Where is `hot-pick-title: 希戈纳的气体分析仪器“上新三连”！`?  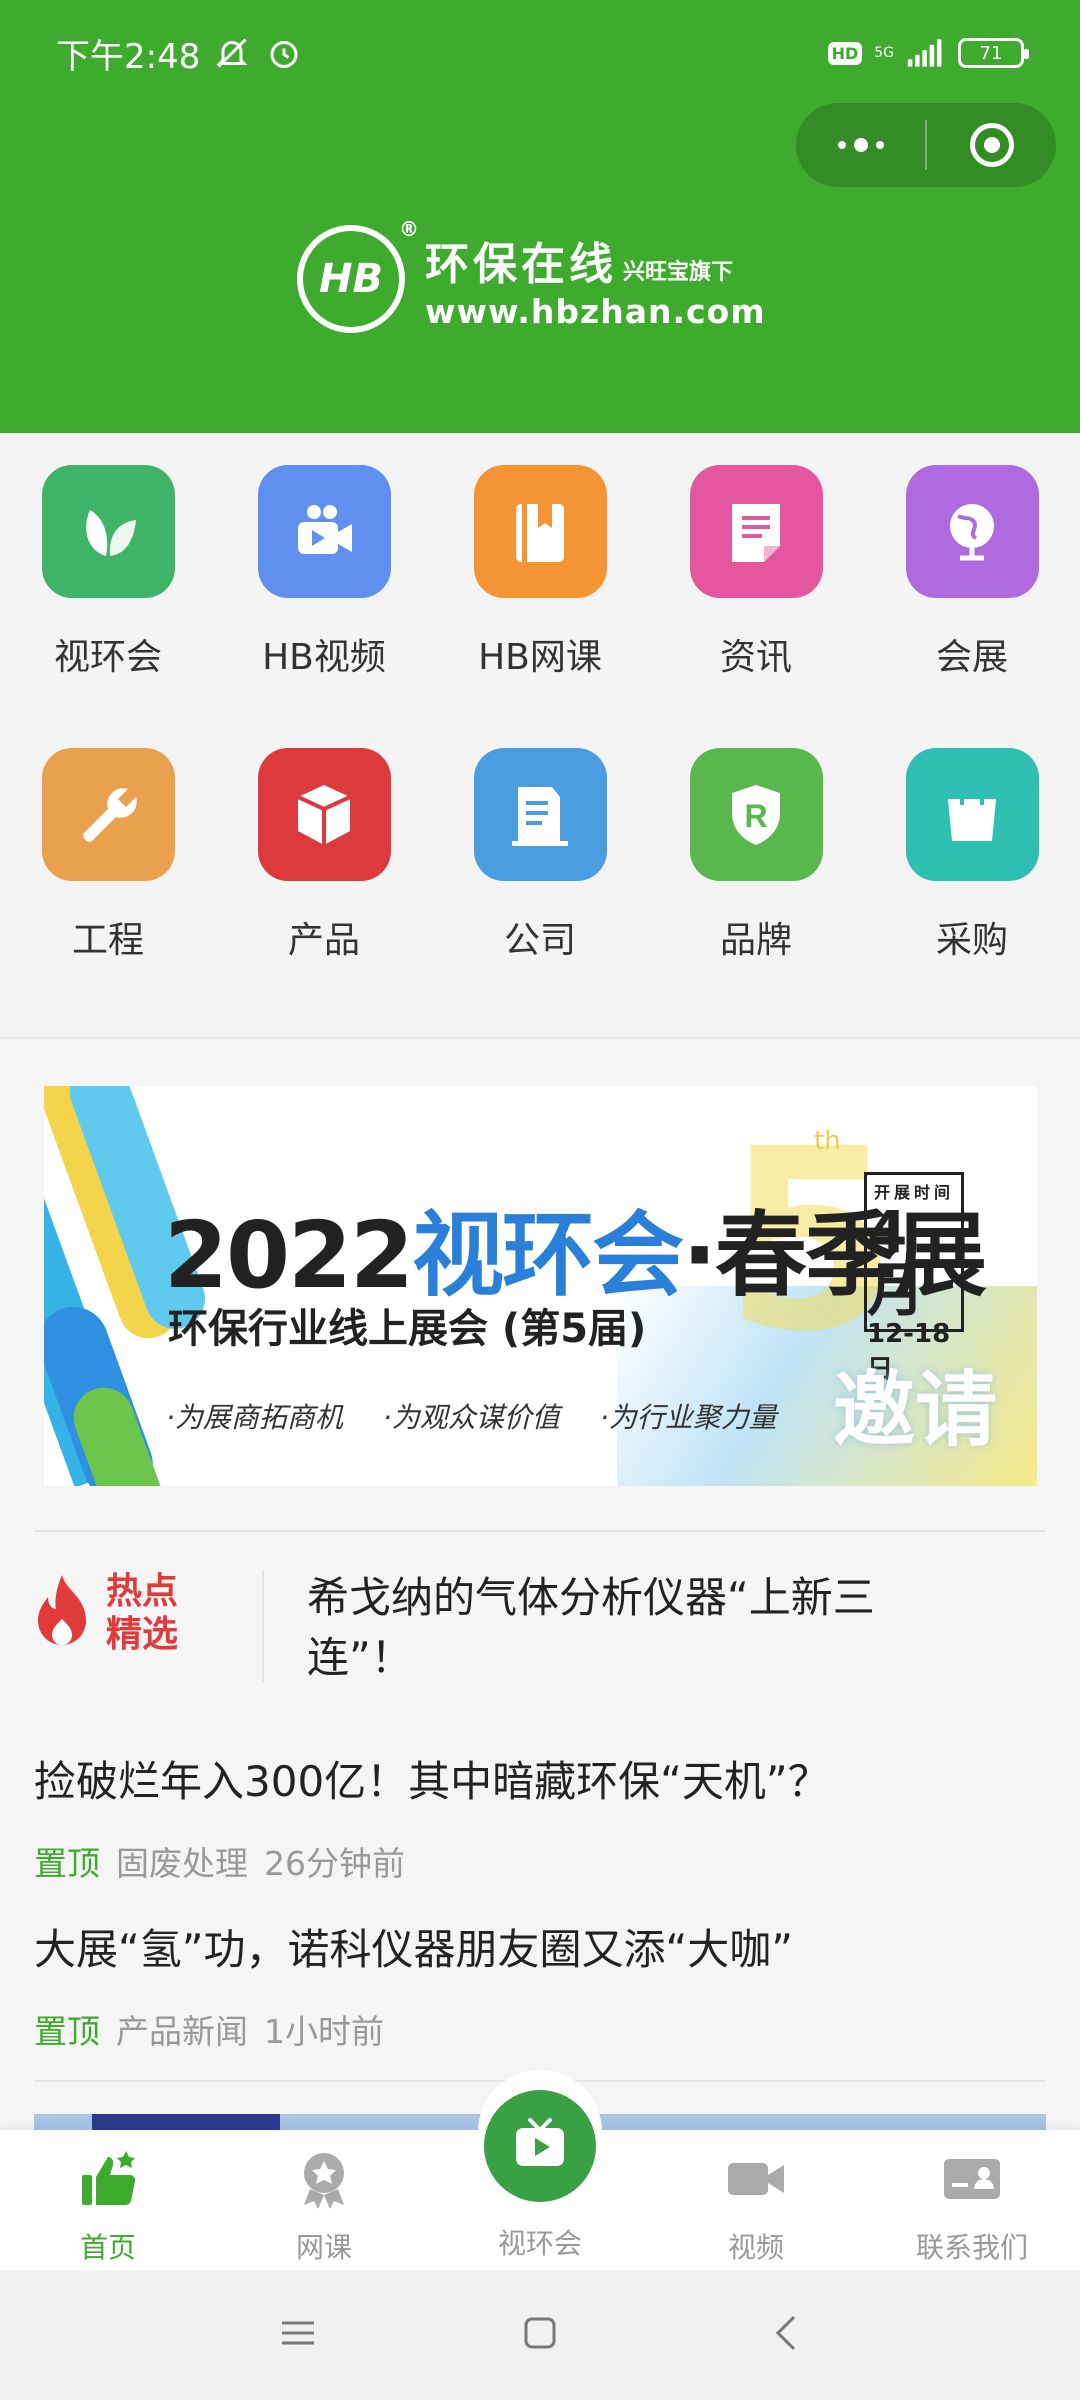 hot-pick-title: 希戈纳的气体分析仪器“上新三连”！ is located at coordinates (627, 1628).